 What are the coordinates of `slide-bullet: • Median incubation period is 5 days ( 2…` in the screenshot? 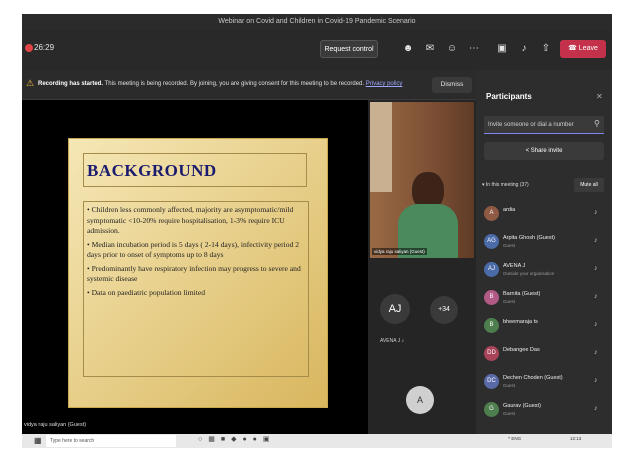 It's located at (193, 249).